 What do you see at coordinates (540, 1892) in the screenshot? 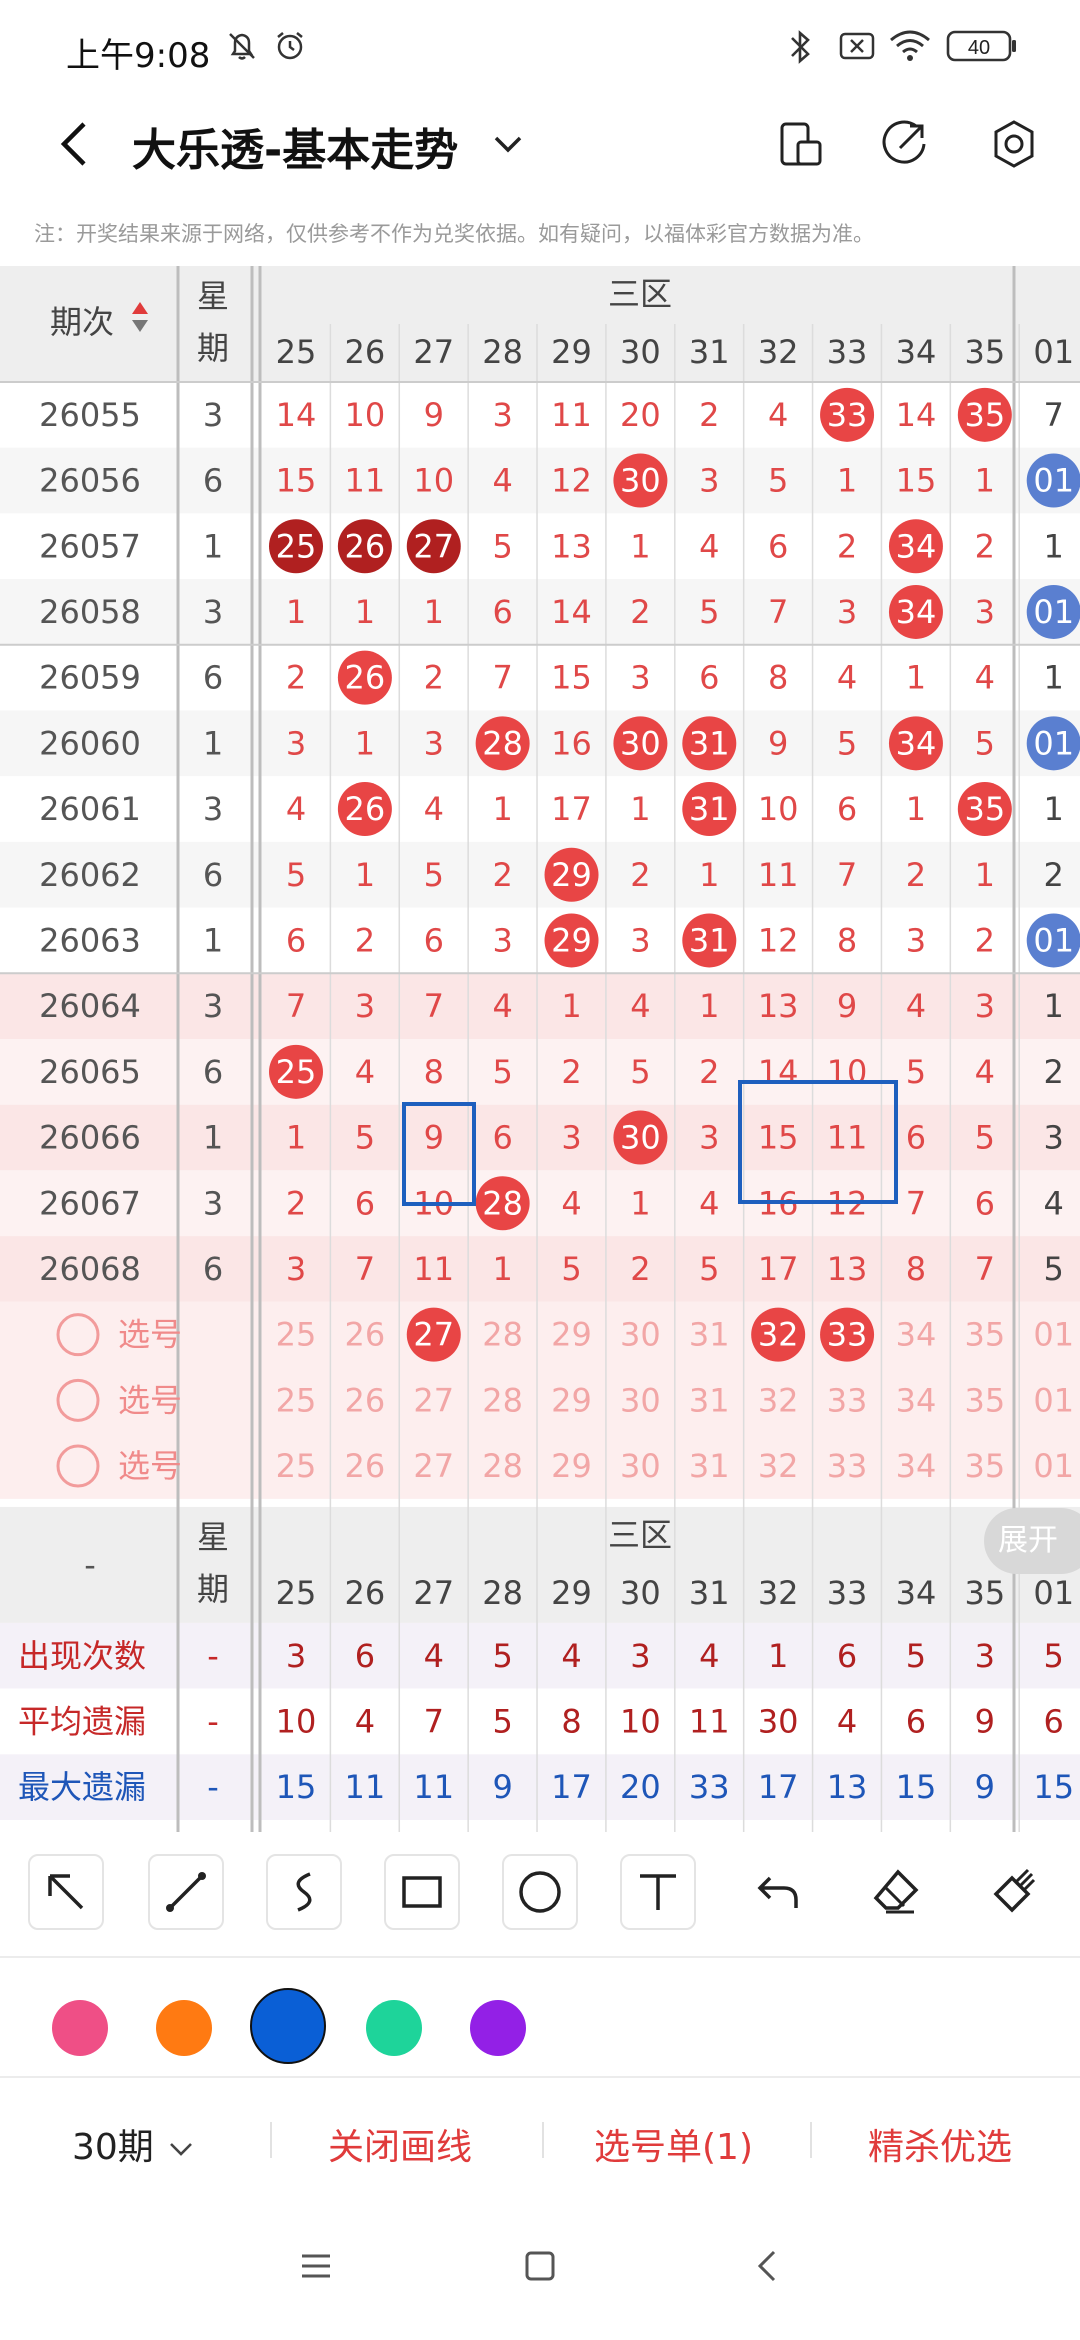
I see `circle-tool-icon` at bounding box center [540, 1892].